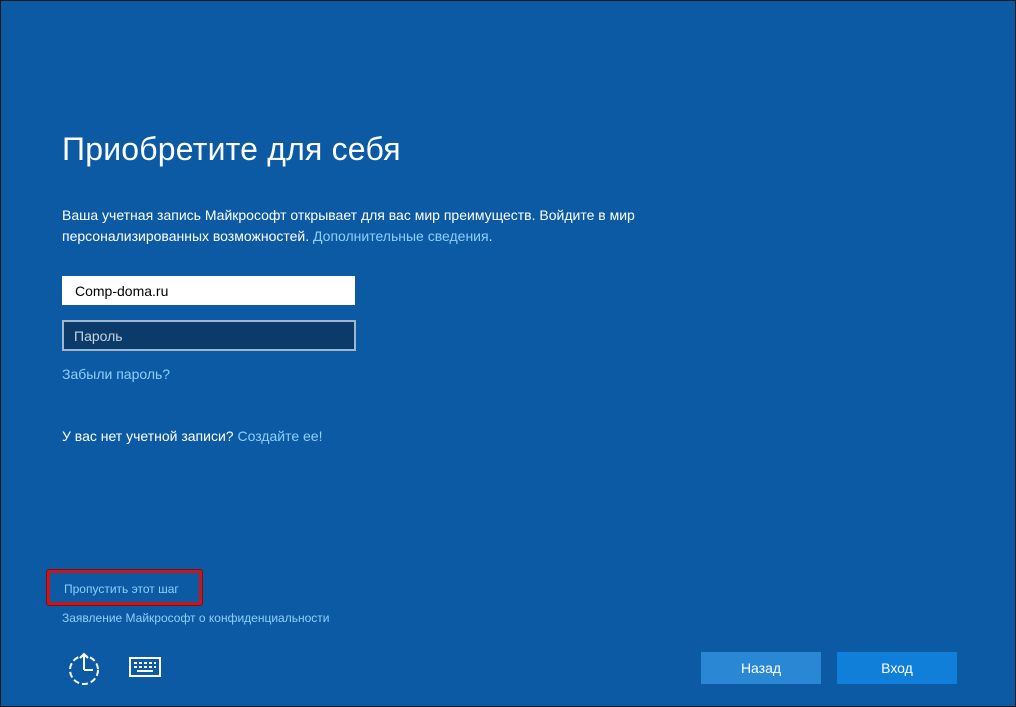  I want to click on keyboard-icon, so click(145, 667).